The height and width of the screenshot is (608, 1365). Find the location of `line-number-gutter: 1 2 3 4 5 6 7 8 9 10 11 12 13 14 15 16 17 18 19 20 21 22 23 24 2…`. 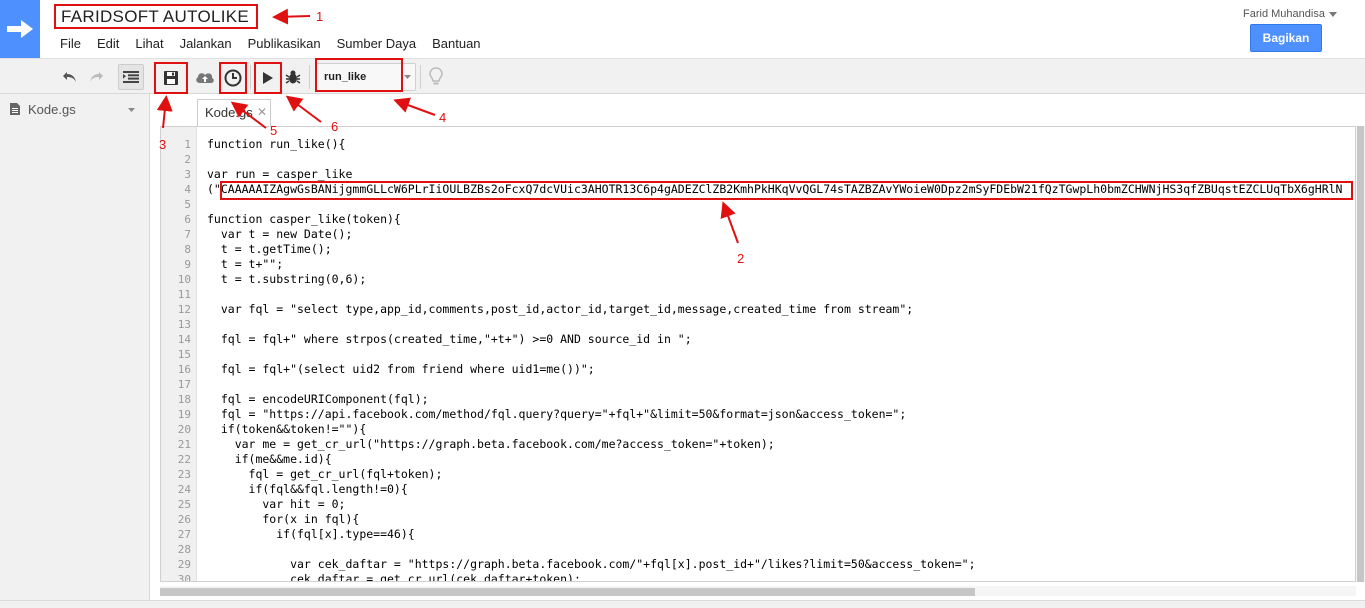

line-number-gutter: 1 2 3 4 5 6 7 8 9 10 11 12 13 14 15 16 17 18 19 20 21 22 23 24 2… is located at coordinates (179, 354).